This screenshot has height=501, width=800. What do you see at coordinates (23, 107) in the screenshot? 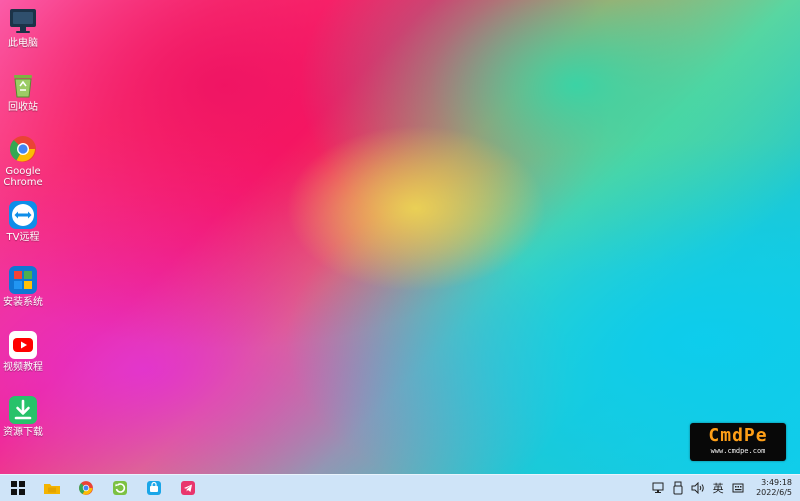
I see `desktop-icon-label: 回收站` at bounding box center [23, 107].